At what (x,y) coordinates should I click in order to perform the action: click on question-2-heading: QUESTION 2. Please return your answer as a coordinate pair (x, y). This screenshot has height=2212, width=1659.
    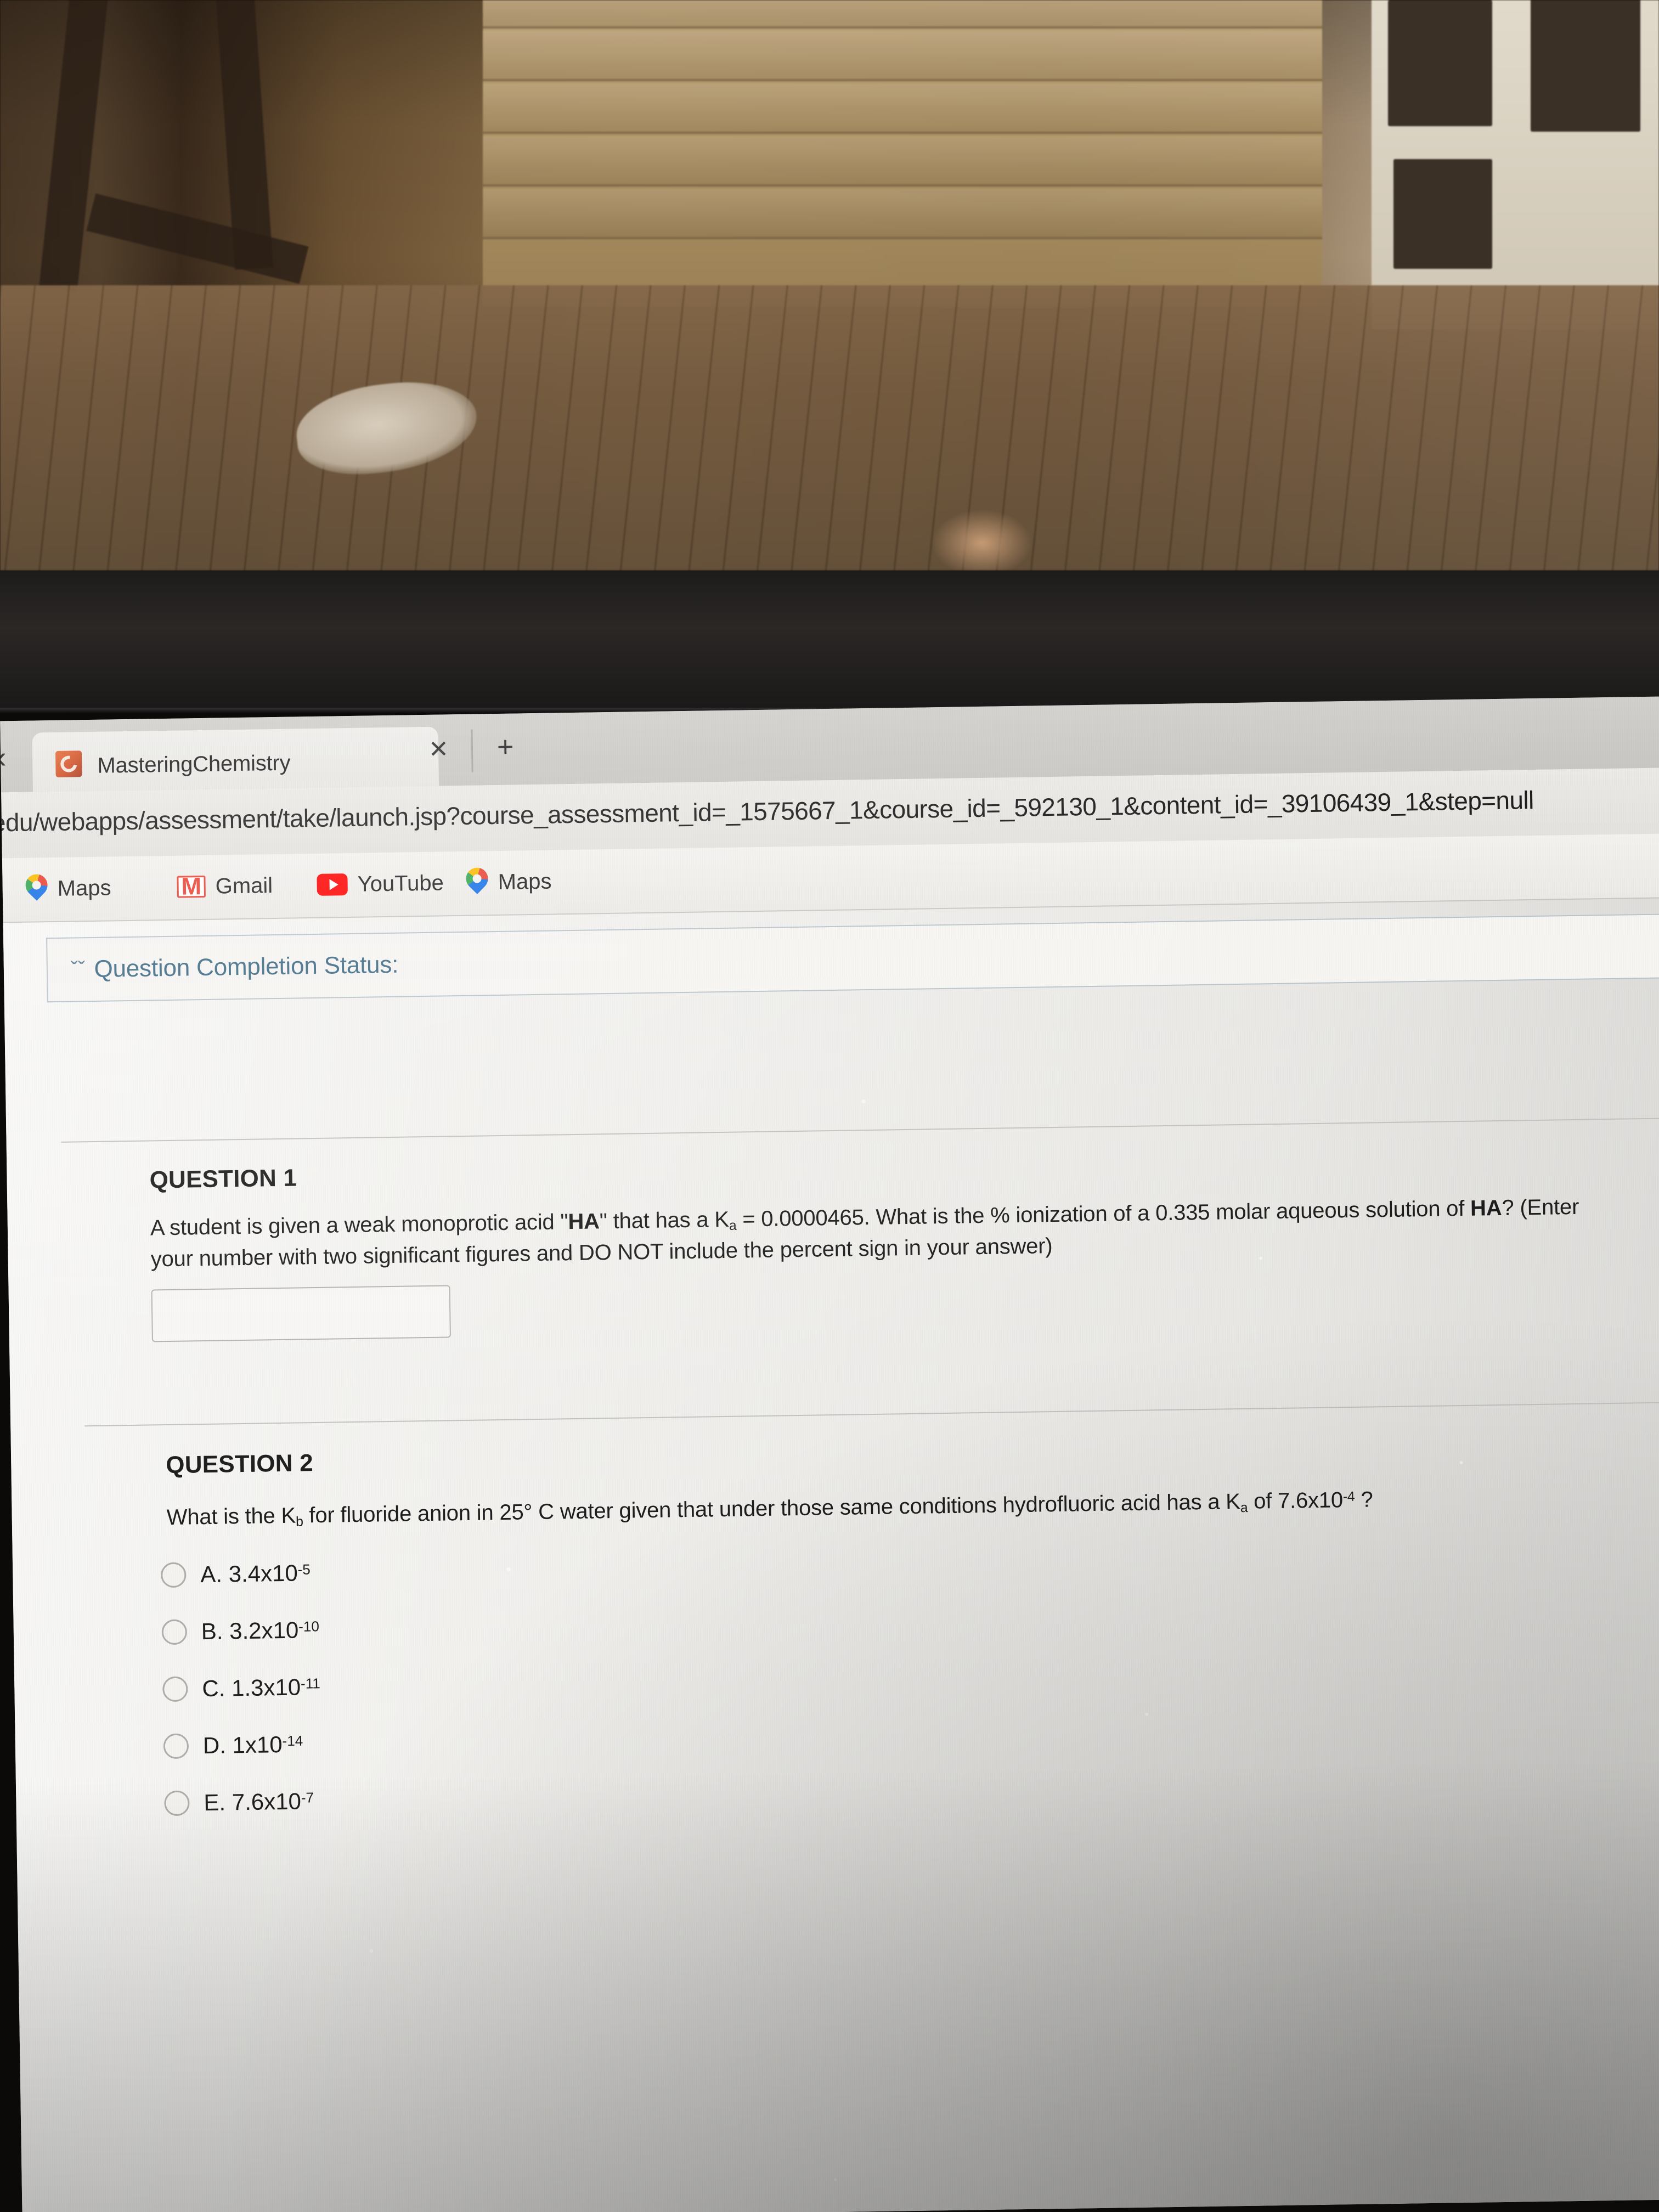
    Looking at the image, I should click on (240, 1464).